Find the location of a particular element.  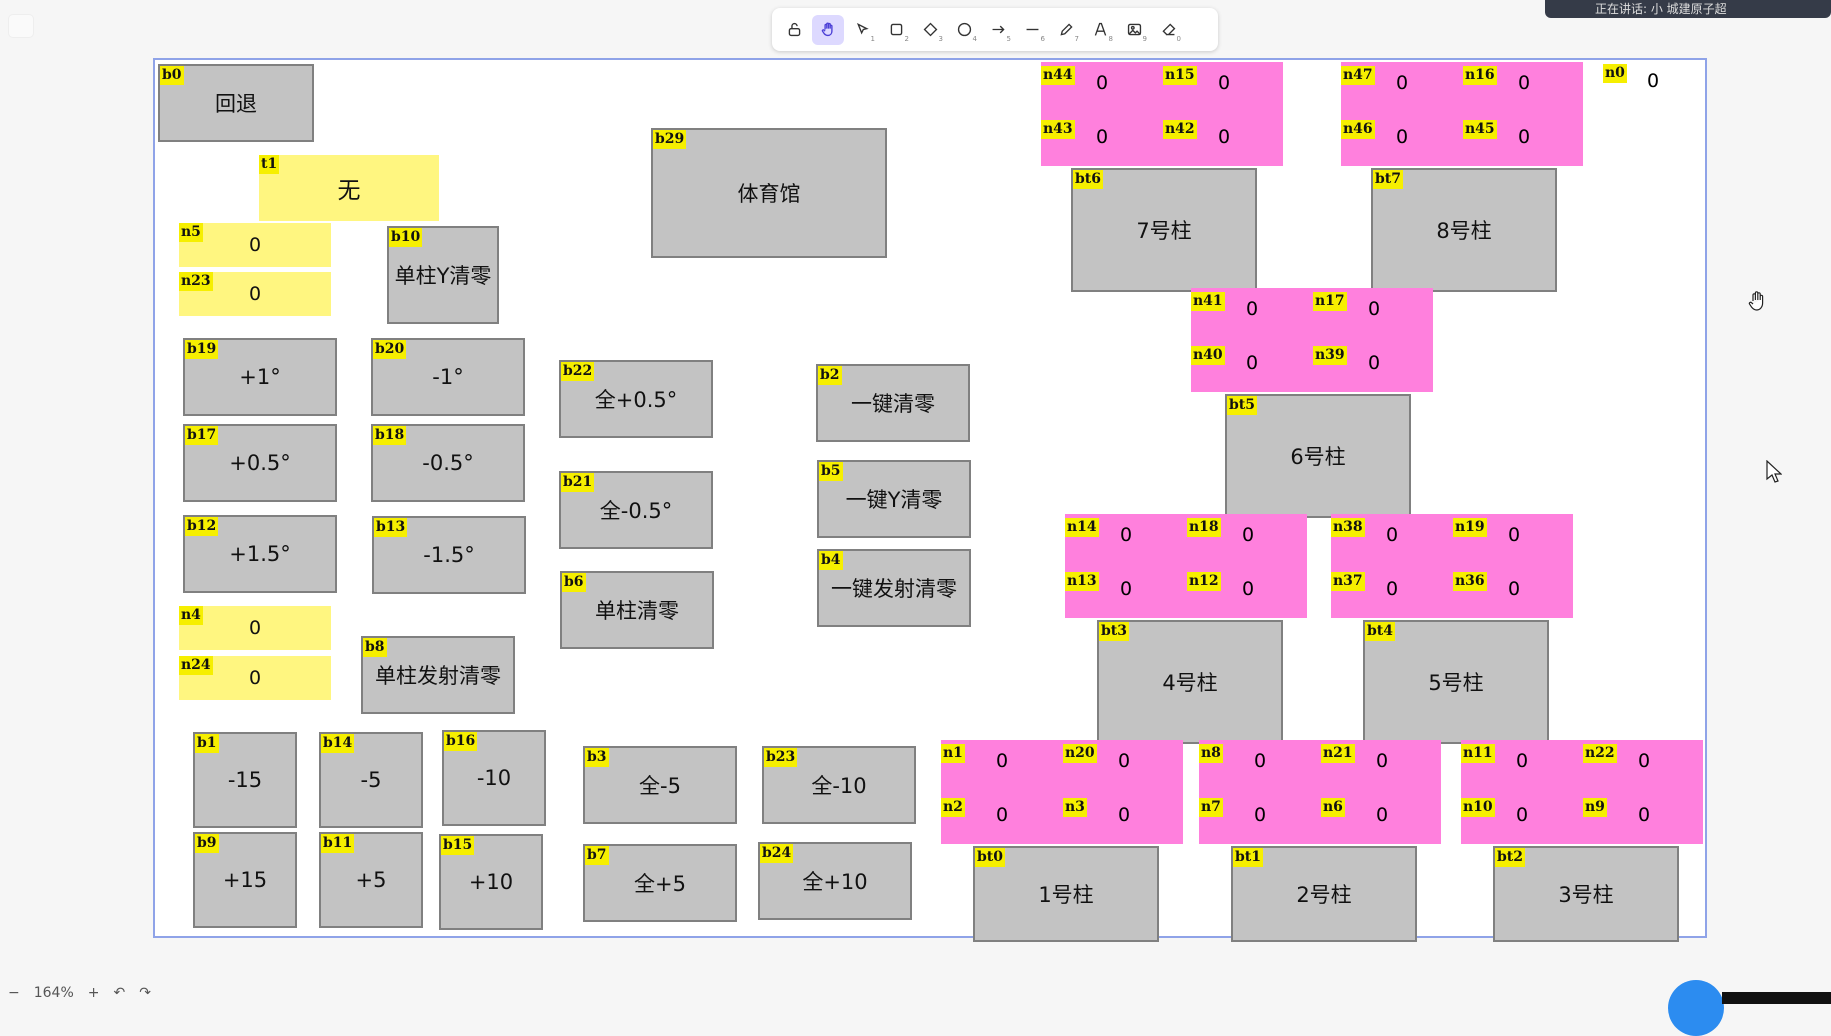

minus-5-button: b14 -5 is located at coordinates (371, 780).